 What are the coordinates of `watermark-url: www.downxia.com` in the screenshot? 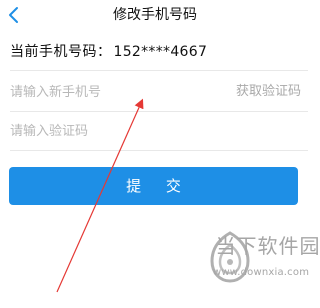 It's located at (261, 272).